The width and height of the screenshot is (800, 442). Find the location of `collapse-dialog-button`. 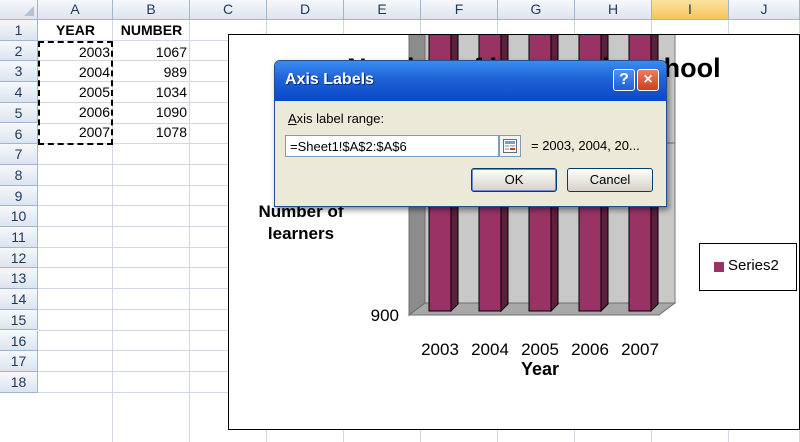

collapse-dialog-button is located at coordinates (510, 146).